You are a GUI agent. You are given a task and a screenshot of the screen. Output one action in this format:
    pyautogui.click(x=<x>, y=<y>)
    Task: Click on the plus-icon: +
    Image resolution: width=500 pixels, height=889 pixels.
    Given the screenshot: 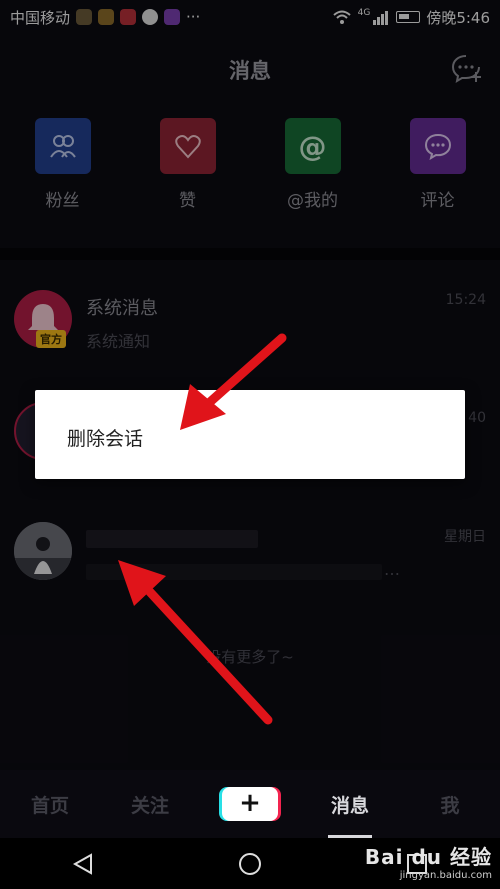 What is the action you would take?
    pyautogui.click(x=250, y=804)
    